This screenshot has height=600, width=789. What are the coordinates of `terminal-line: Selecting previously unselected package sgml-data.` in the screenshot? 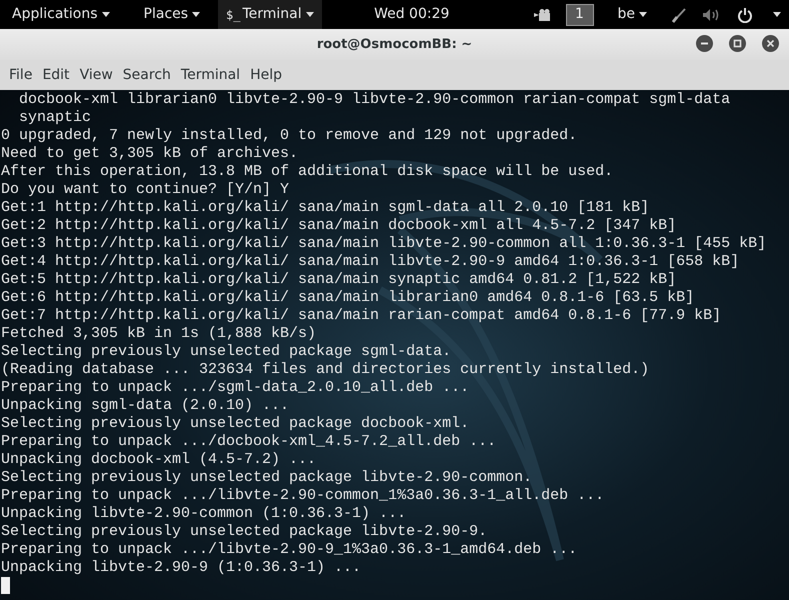 It's located at (226, 352).